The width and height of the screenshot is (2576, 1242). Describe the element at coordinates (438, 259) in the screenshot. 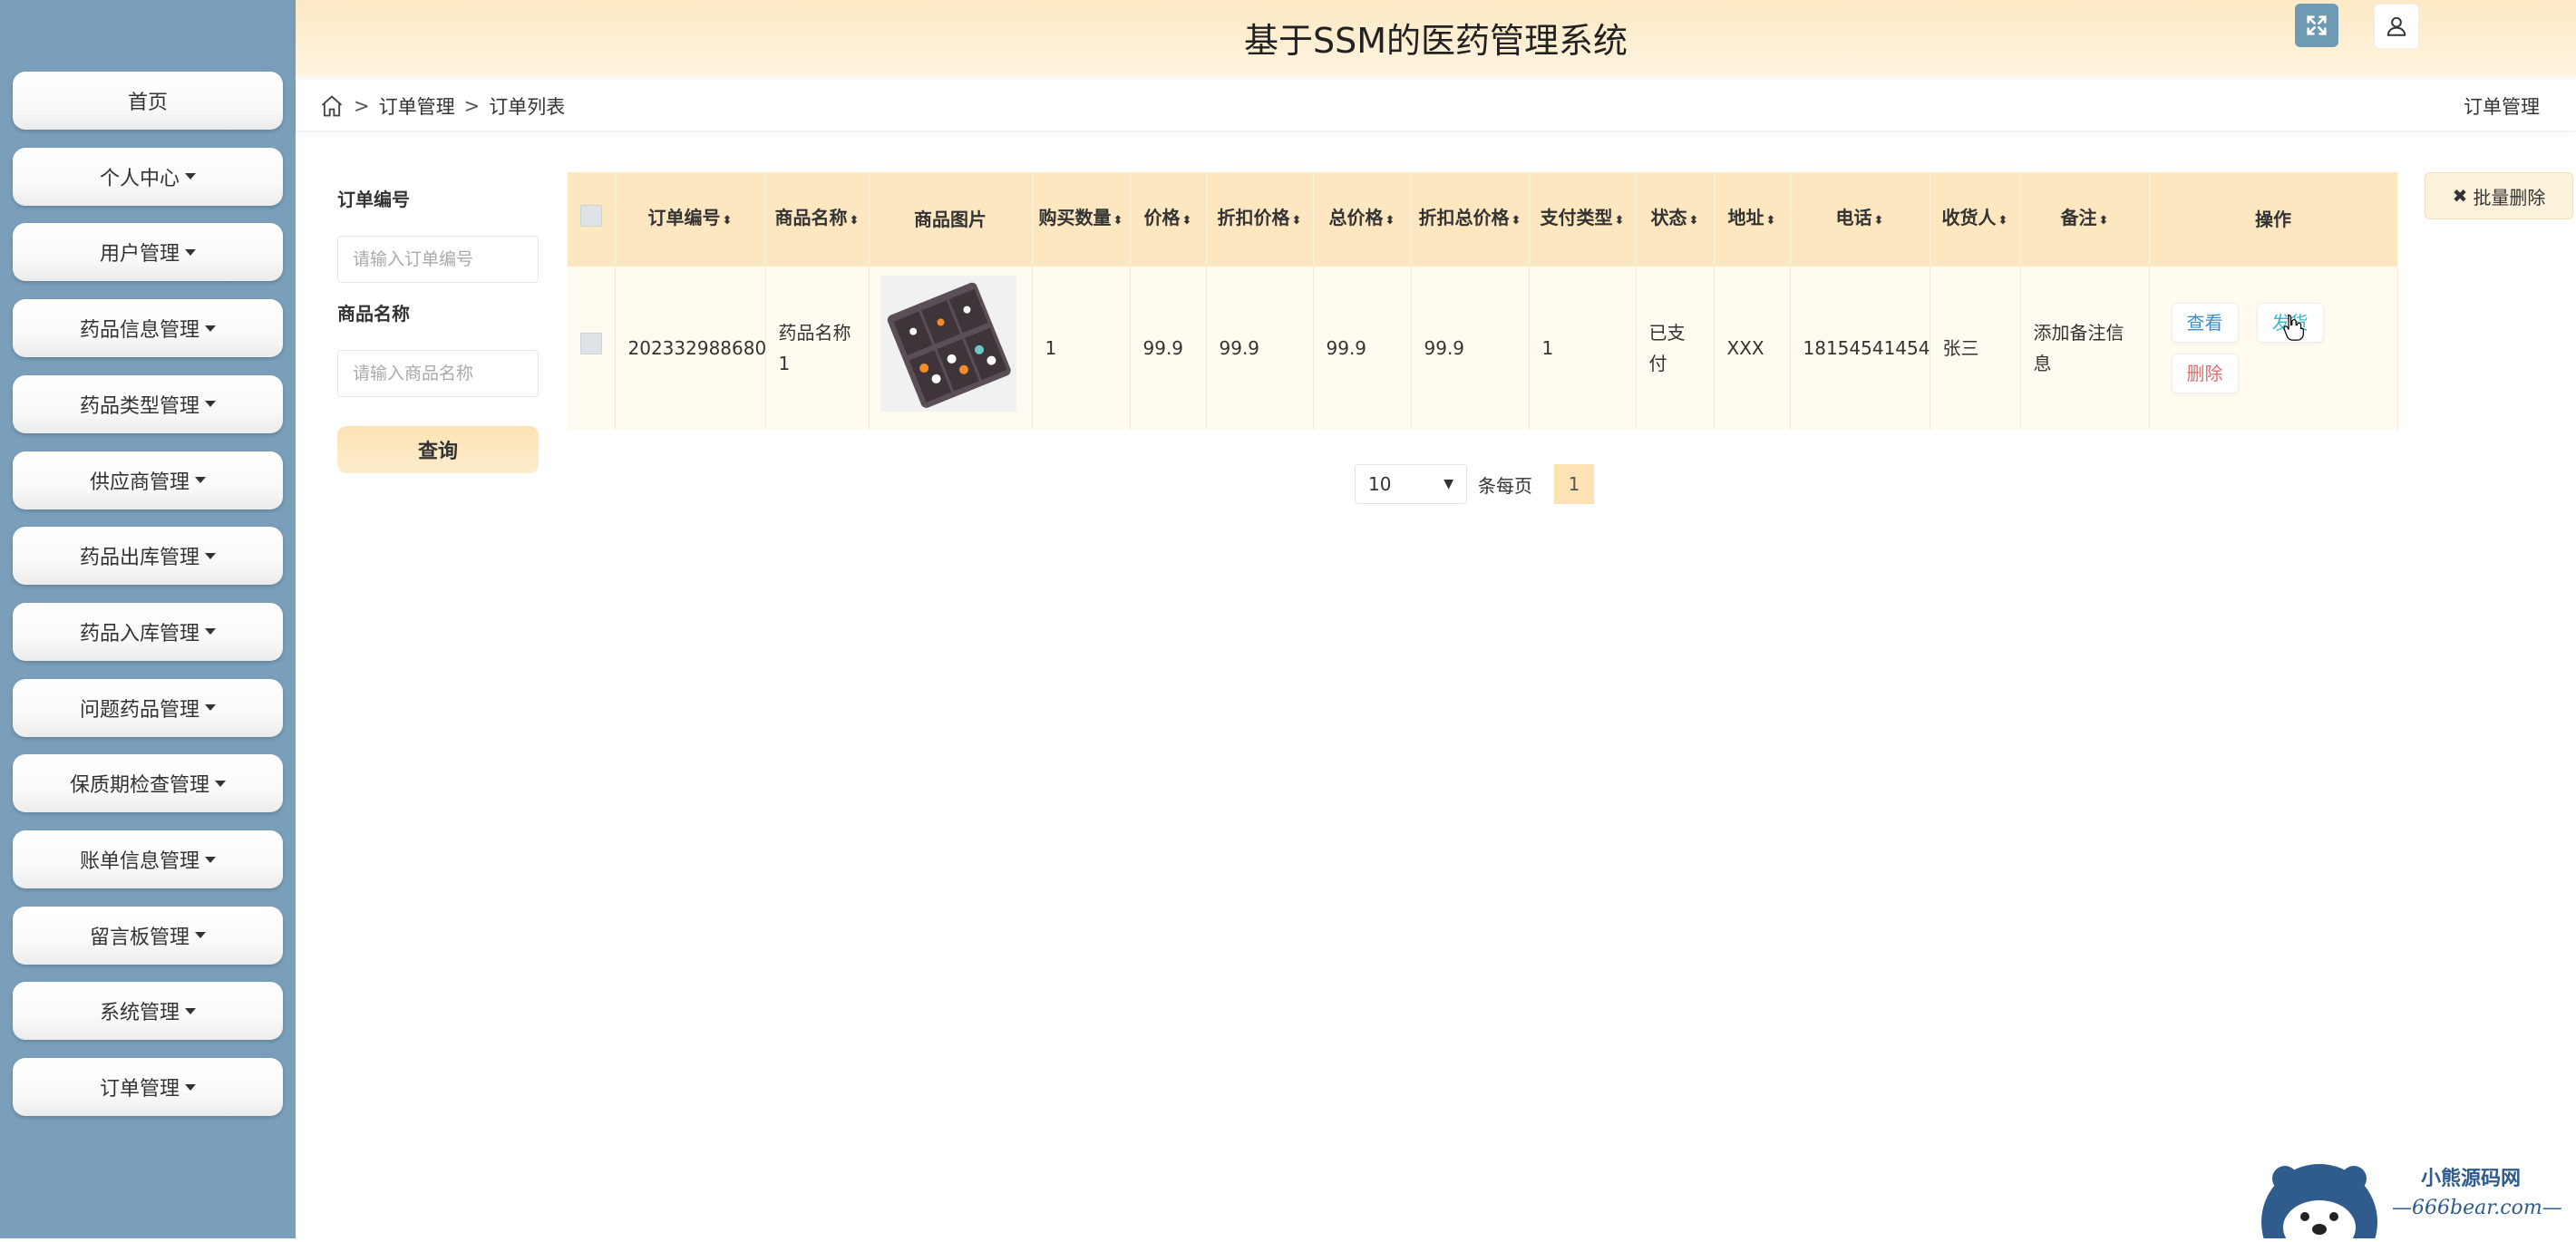

I see `order-no-input` at that location.